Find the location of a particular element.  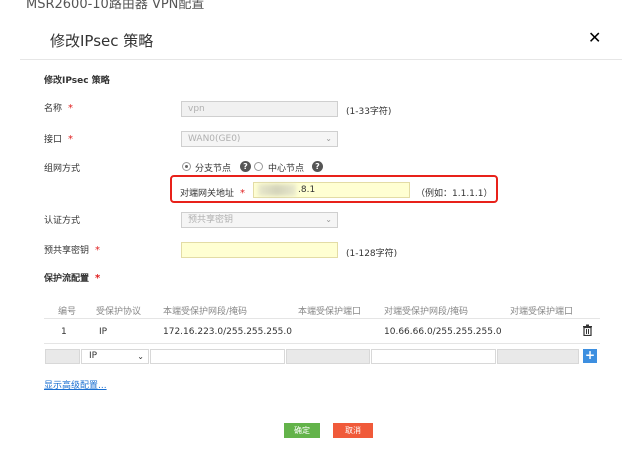

name-label: 名称 * is located at coordinates (58, 107).